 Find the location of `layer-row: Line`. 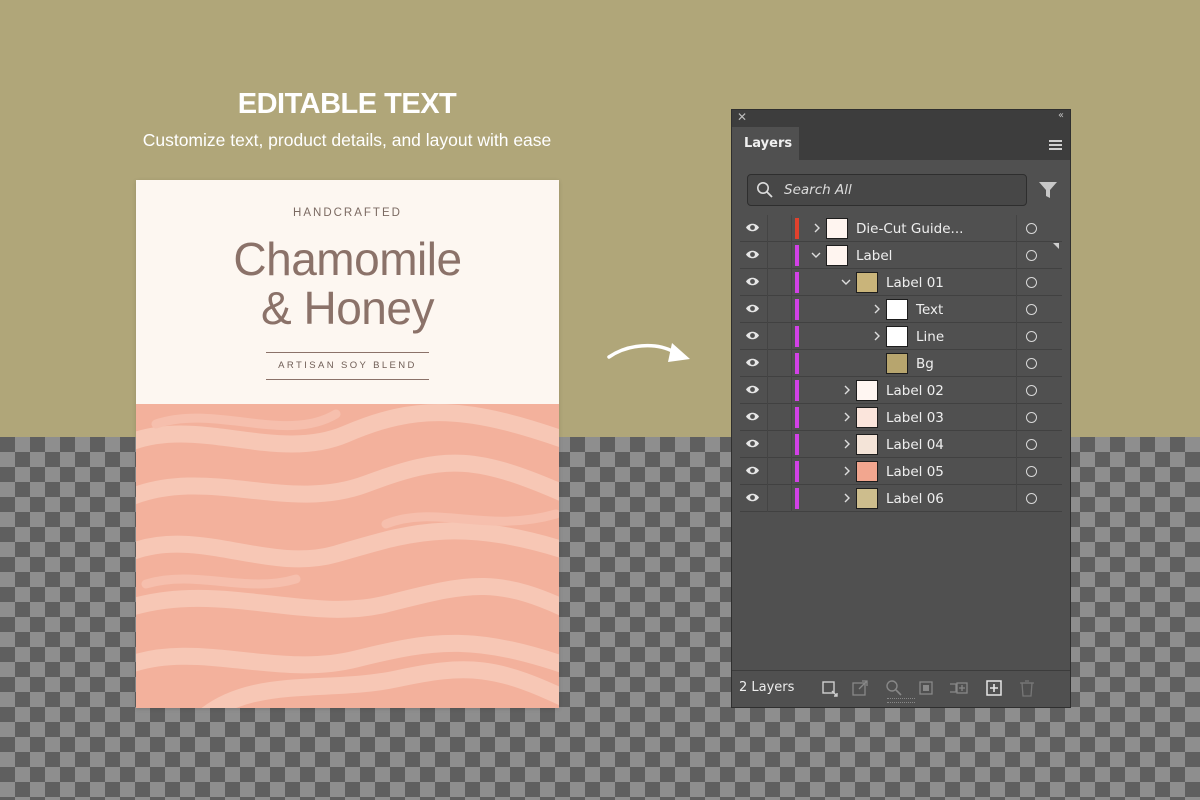

layer-row: Line is located at coordinates (901, 336).